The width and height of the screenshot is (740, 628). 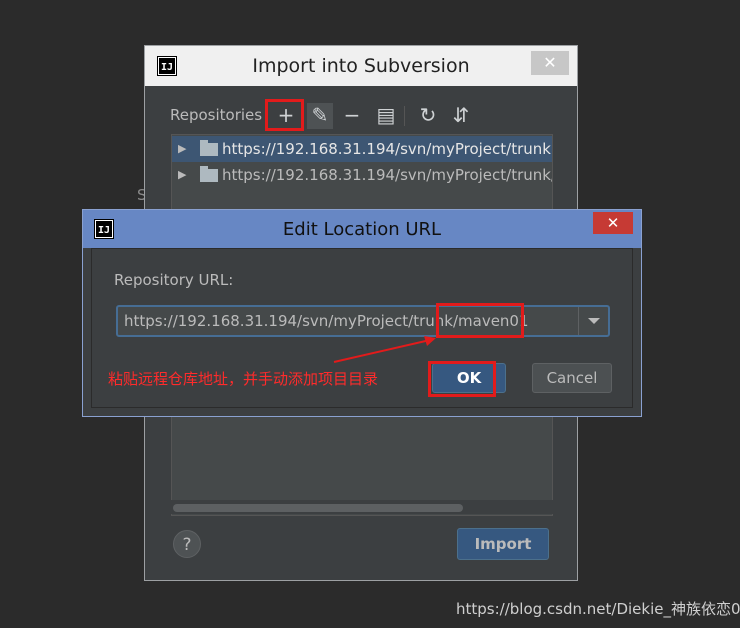 I want to click on help-icon: ?, so click(x=187, y=545).